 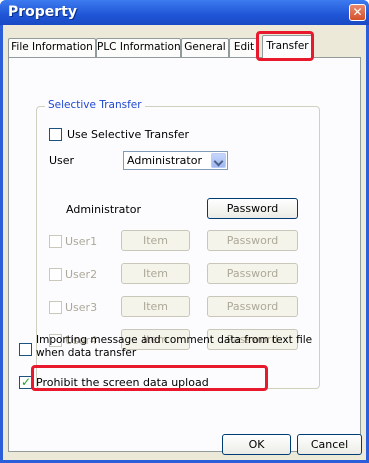 What do you see at coordinates (285, 46) in the screenshot?
I see `transfer-tab-highlight` at bounding box center [285, 46].